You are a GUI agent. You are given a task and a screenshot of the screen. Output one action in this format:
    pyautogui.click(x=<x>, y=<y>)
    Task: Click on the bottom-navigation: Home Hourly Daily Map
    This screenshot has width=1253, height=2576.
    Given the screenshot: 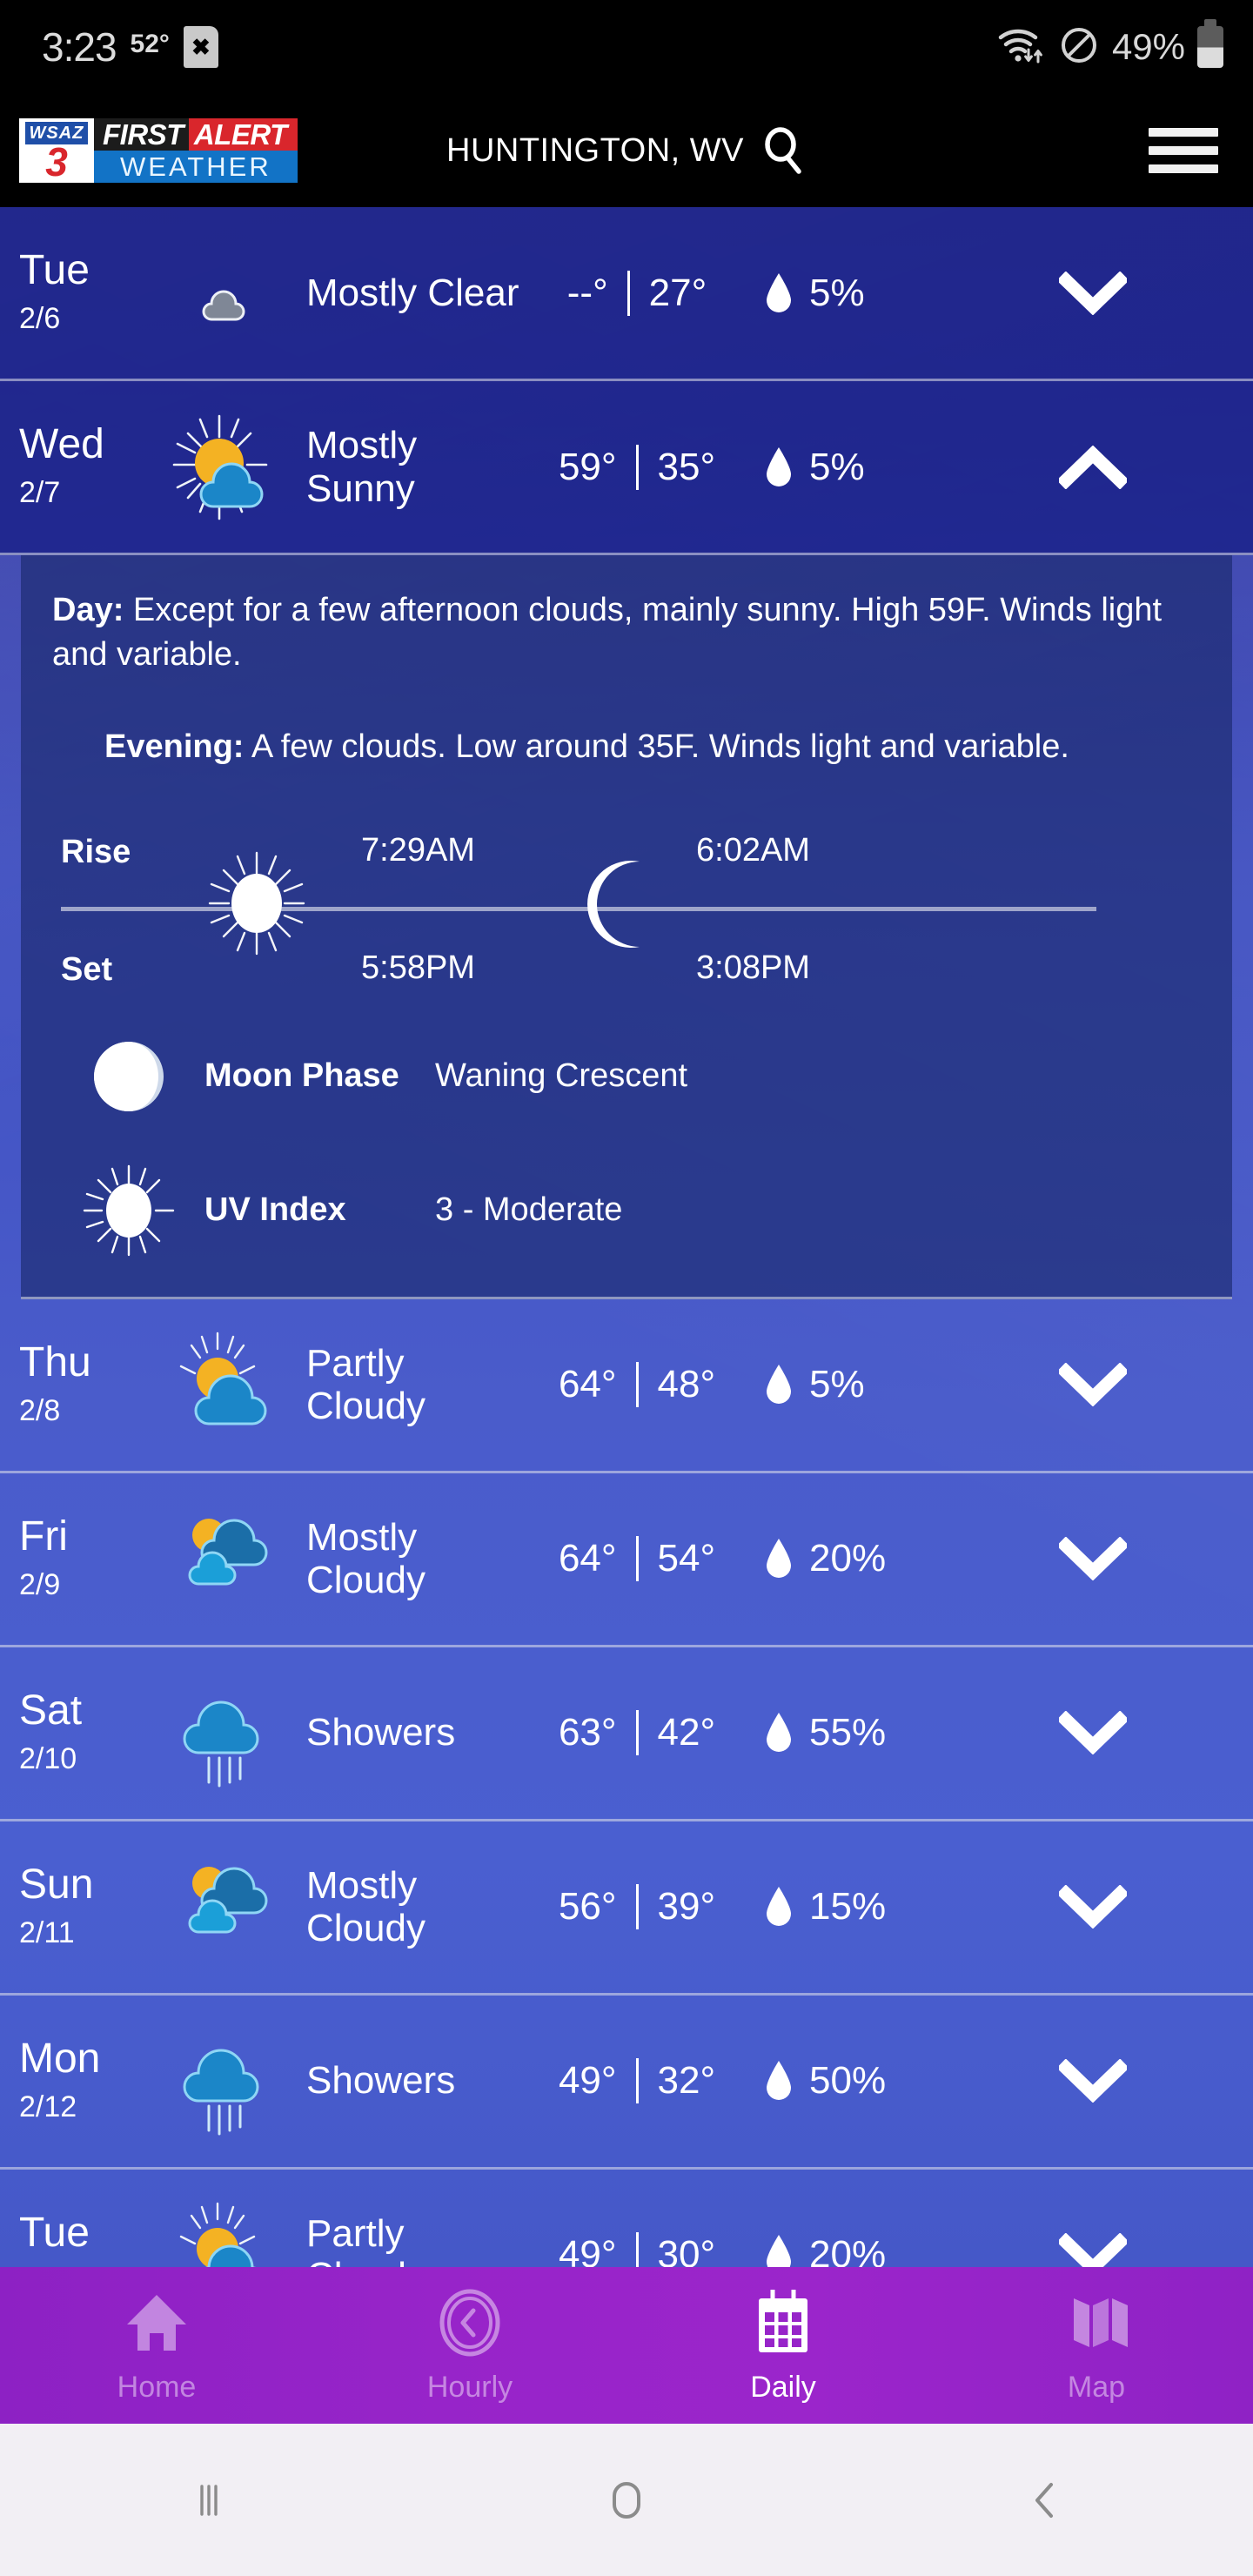 What is the action you would take?
    pyautogui.click(x=626, y=2345)
    